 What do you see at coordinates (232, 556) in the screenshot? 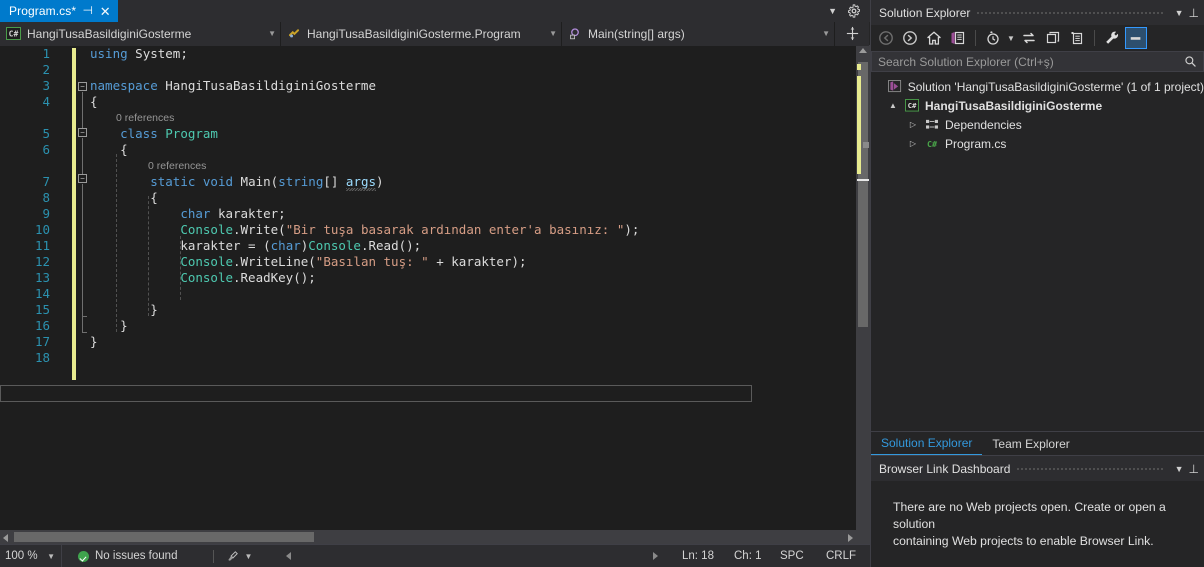
I see `brush-icon` at bounding box center [232, 556].